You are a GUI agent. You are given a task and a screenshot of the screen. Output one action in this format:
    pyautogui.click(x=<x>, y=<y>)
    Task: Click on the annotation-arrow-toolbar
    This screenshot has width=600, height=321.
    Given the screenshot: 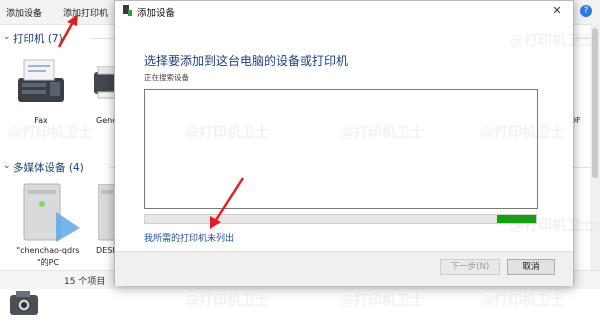 What is the action you would take?
    pyautogui.click(x=66, y=34)
    